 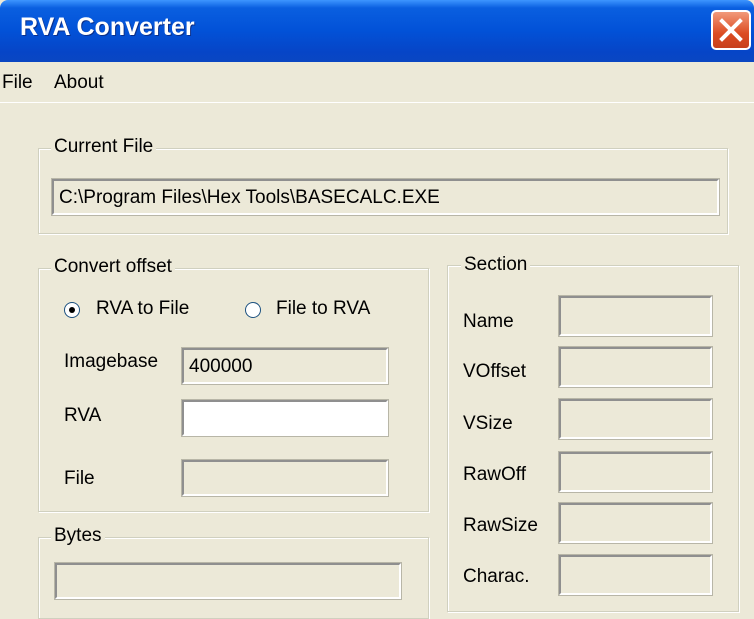 What do you see at coordinates (285, 418) in the screenshot?
I see `rva-input` at bounding box center [285, 418].